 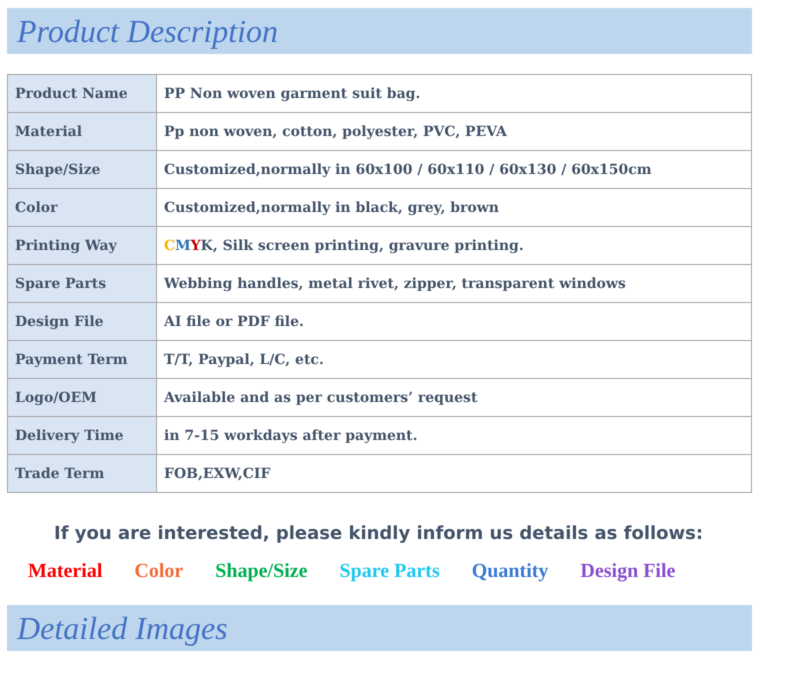 What do you see at coordinates (454, 283) in the screenshot?
I see `table-cell: Webbing handles, metal rivet, zipper, transparent windows` at bounding box center [454, 283].